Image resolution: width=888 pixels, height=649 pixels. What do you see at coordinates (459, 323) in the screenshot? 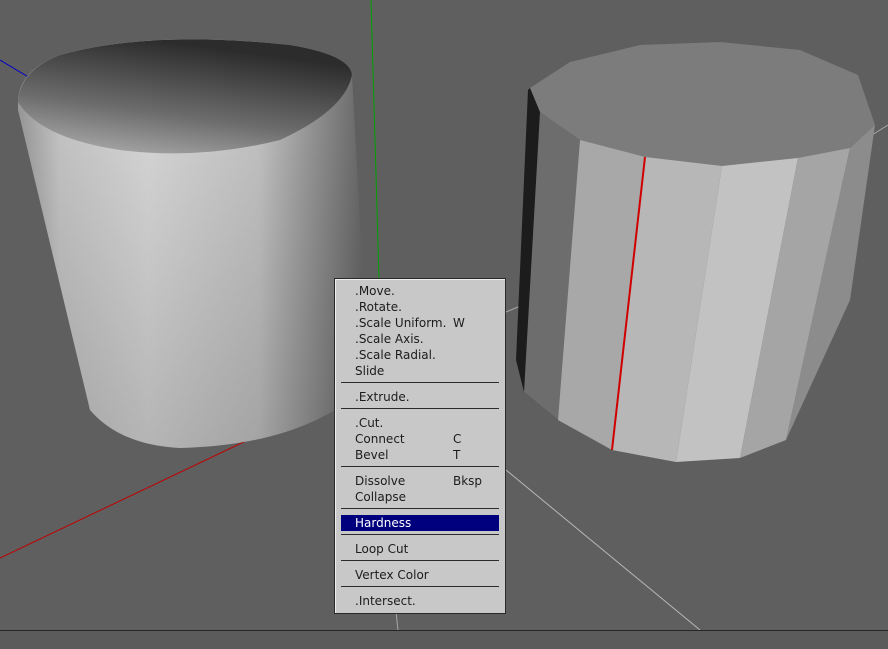
I see `menu-item-shortcut: W` at bounding box center [459, 323].